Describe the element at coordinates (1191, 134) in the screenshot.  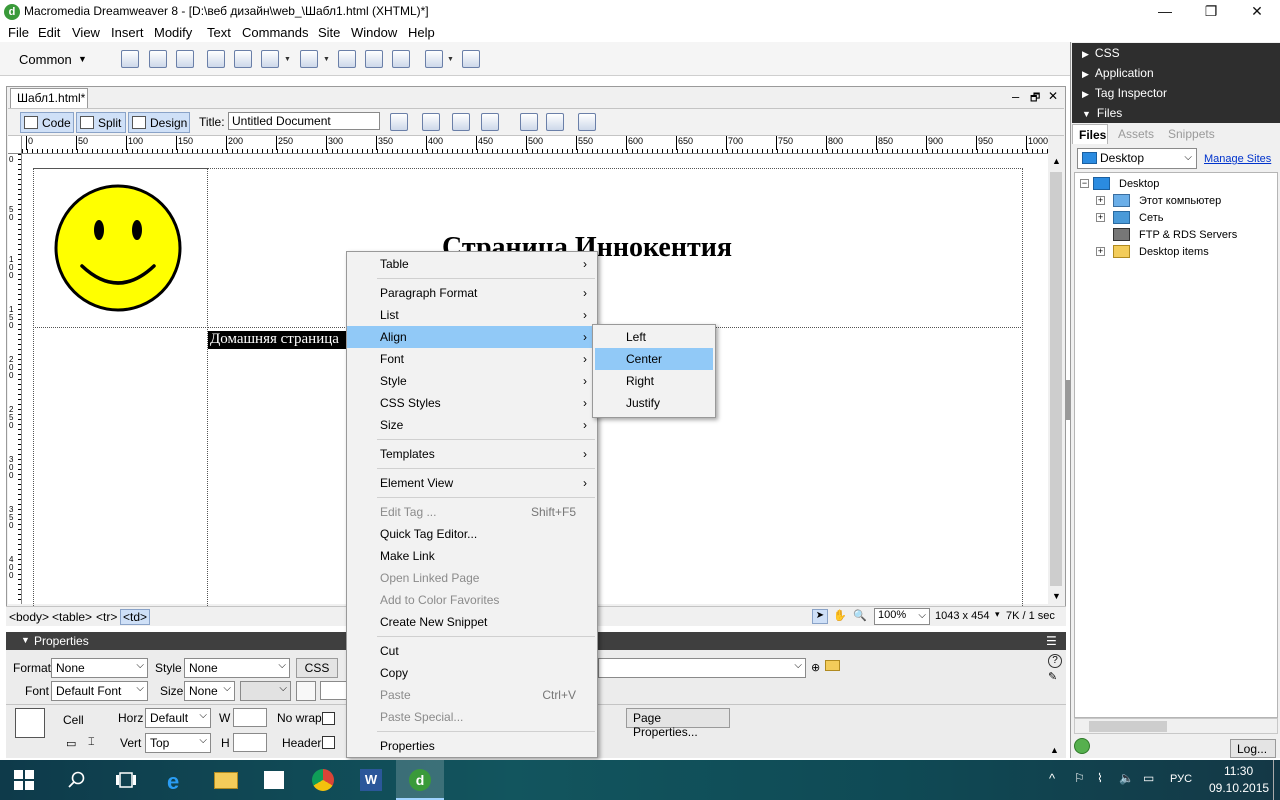
I see `tab-snippets: Snippets` at that location.